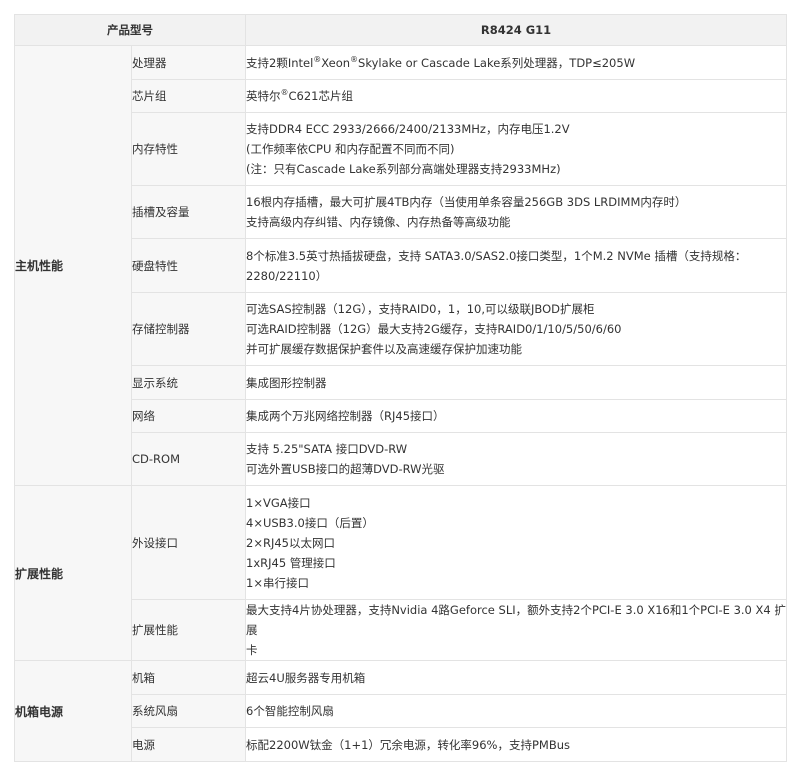 This screenshot has height=762, width=800. I want to click on spec-name: 外设接口, so click(188, 542).